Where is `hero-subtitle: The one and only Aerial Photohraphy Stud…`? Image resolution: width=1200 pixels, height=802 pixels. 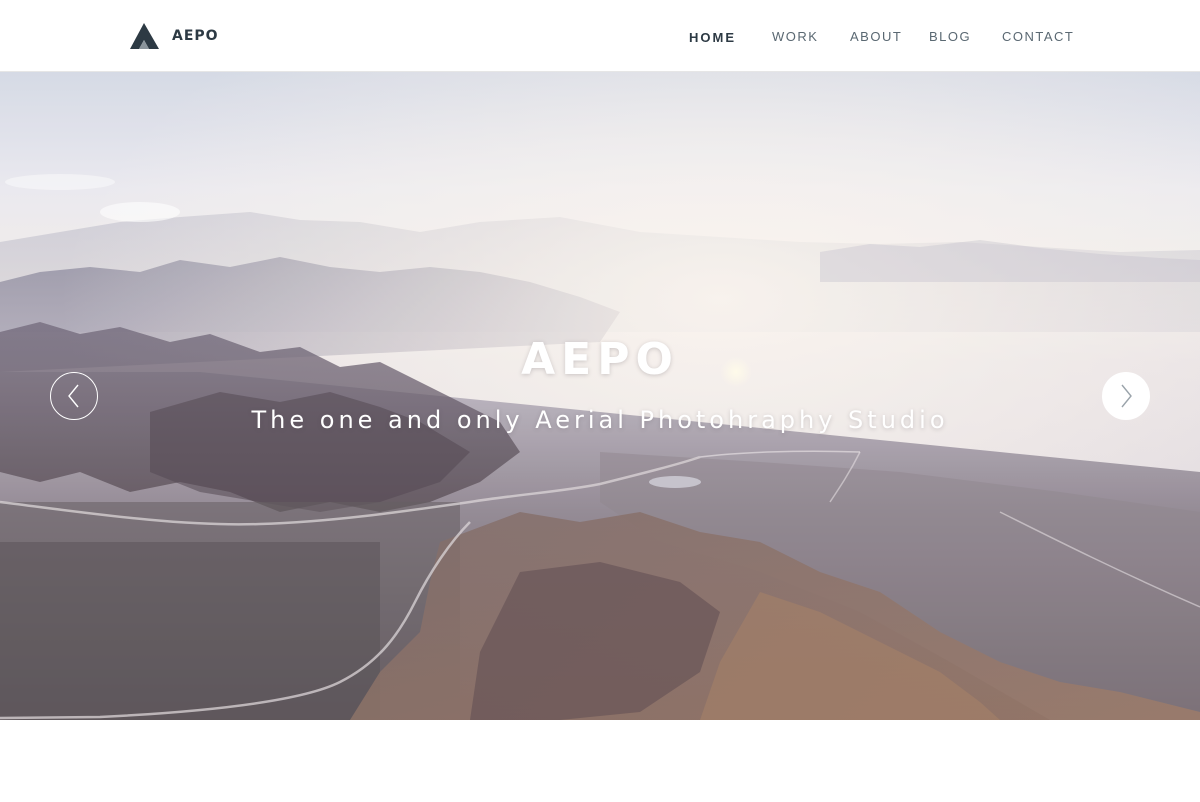
hero-subtitle: The one and only Aerial Photohraphy Stud… is located at coordinates (600, 420).